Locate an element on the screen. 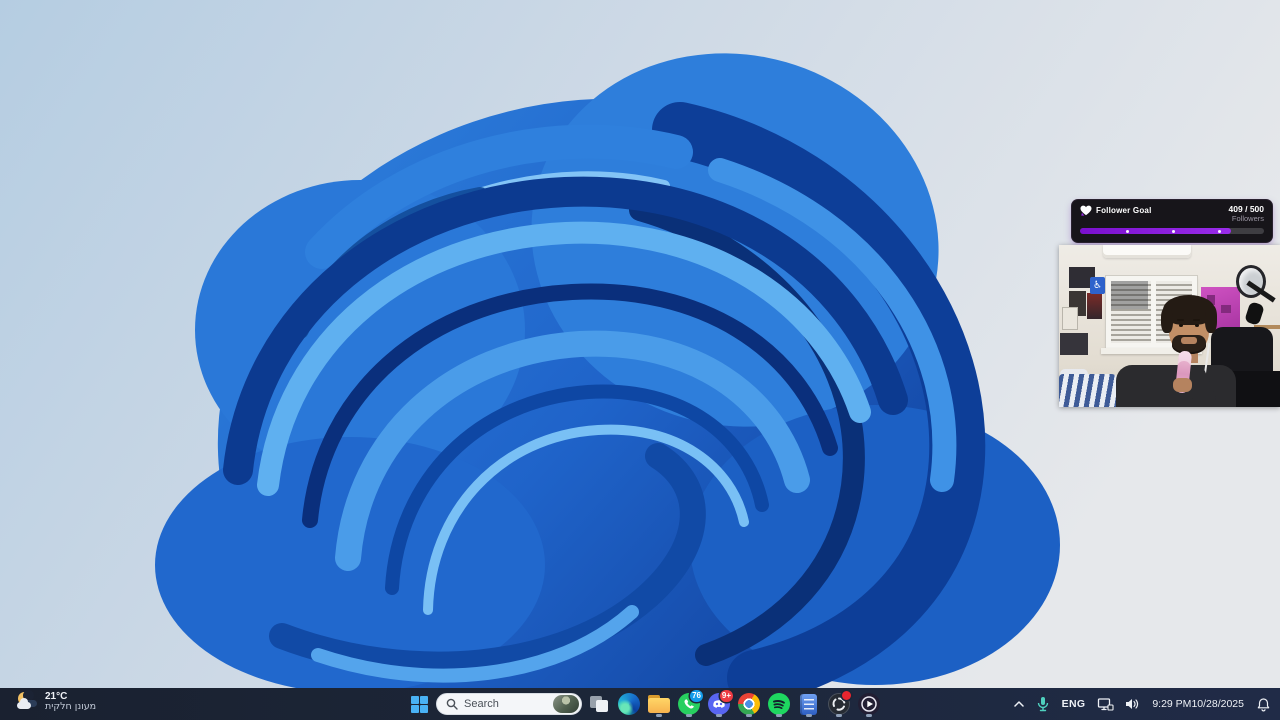 This screenshot has width=1280, height=720. chevron-up-icon is located at coordinates (1018, 704).